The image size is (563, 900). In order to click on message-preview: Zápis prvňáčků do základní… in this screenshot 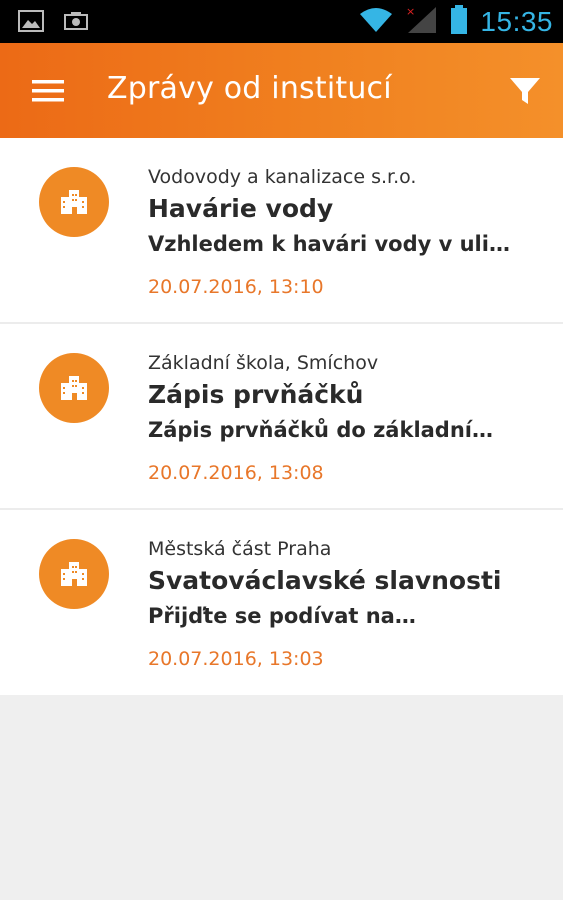, I will do `click(320, 430)`.